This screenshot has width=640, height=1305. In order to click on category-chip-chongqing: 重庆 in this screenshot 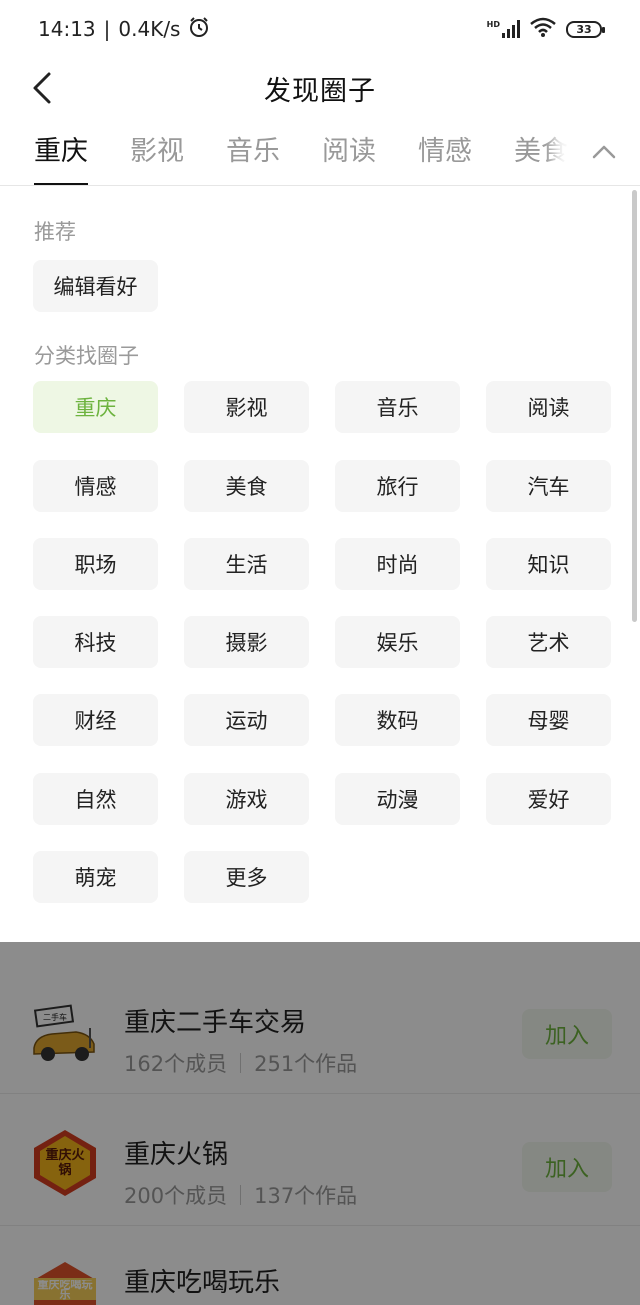, I will do `click(95, 407)`.